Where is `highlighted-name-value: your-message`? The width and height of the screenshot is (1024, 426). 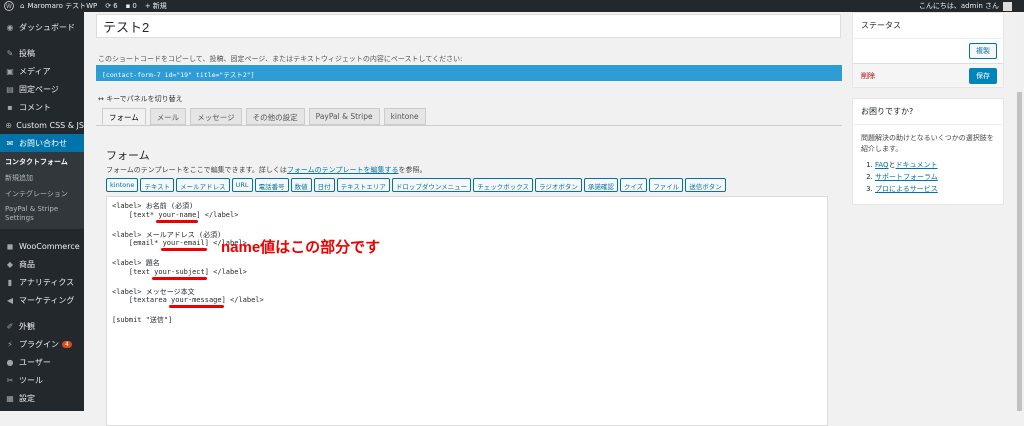
highlighted-name-value: your-message is located at coordinates (196, 300).